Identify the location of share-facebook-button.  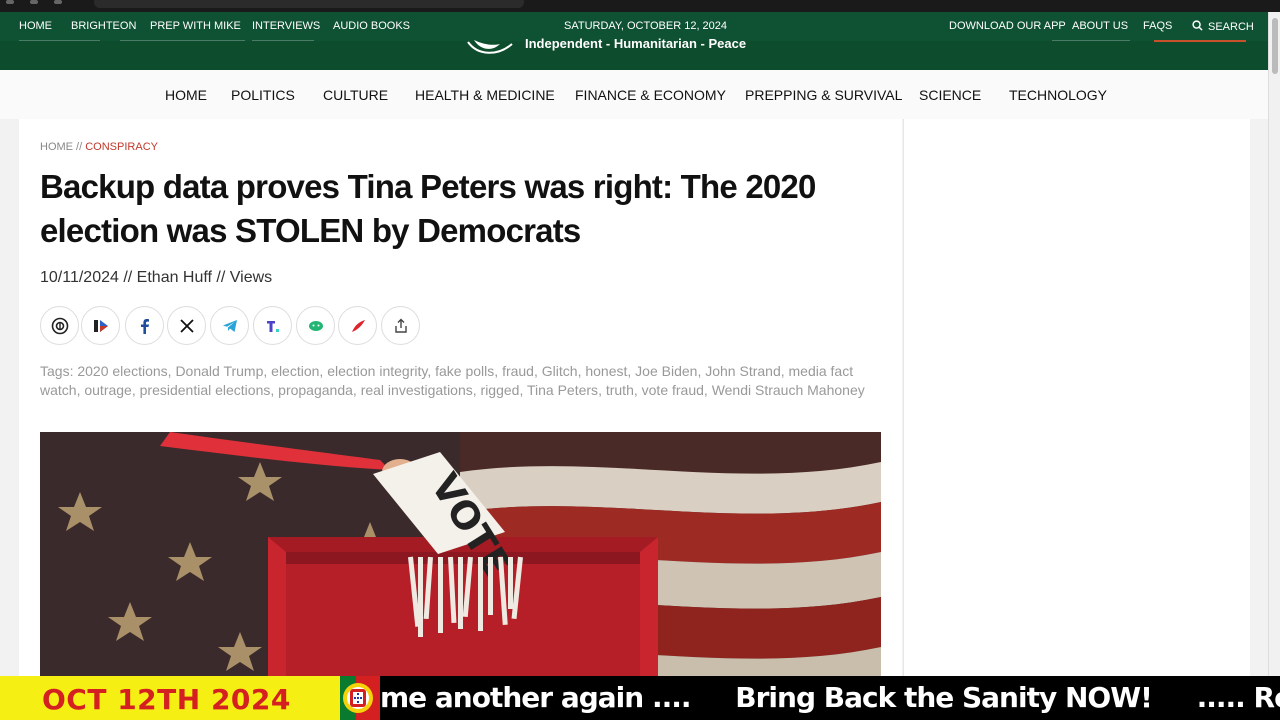
(144, 325).